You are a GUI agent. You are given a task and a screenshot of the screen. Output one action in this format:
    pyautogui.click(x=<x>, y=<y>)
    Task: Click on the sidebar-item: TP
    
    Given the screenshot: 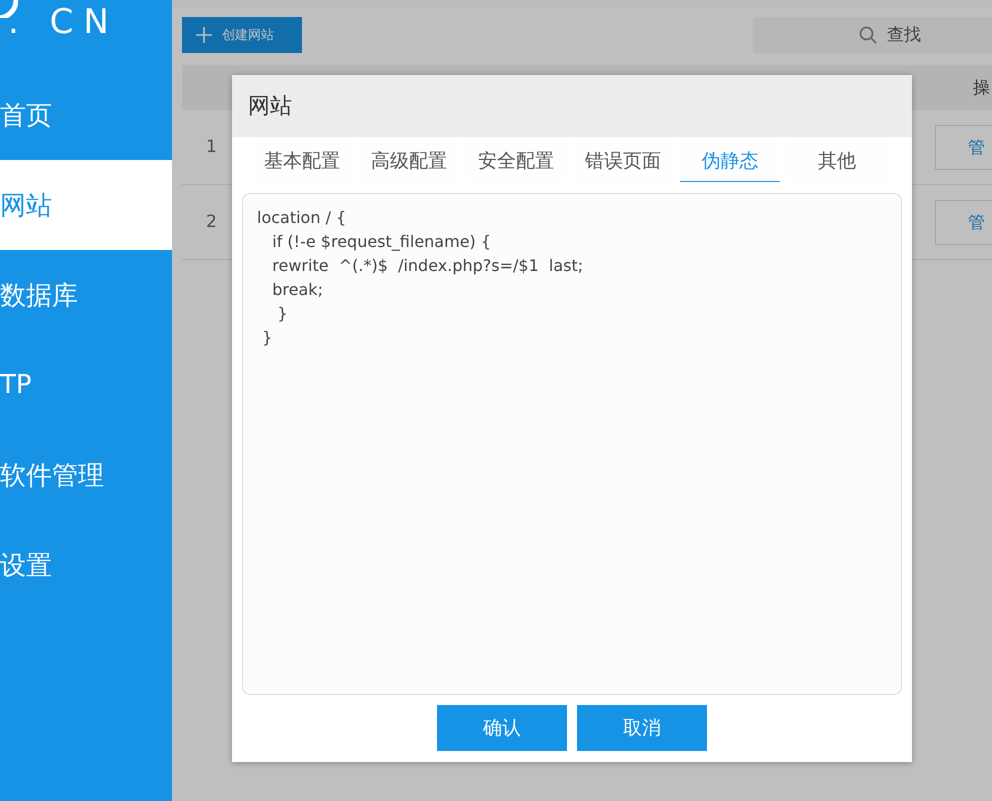 What is the action you would take?
    pyautogui.click(x=86, y=385)
    